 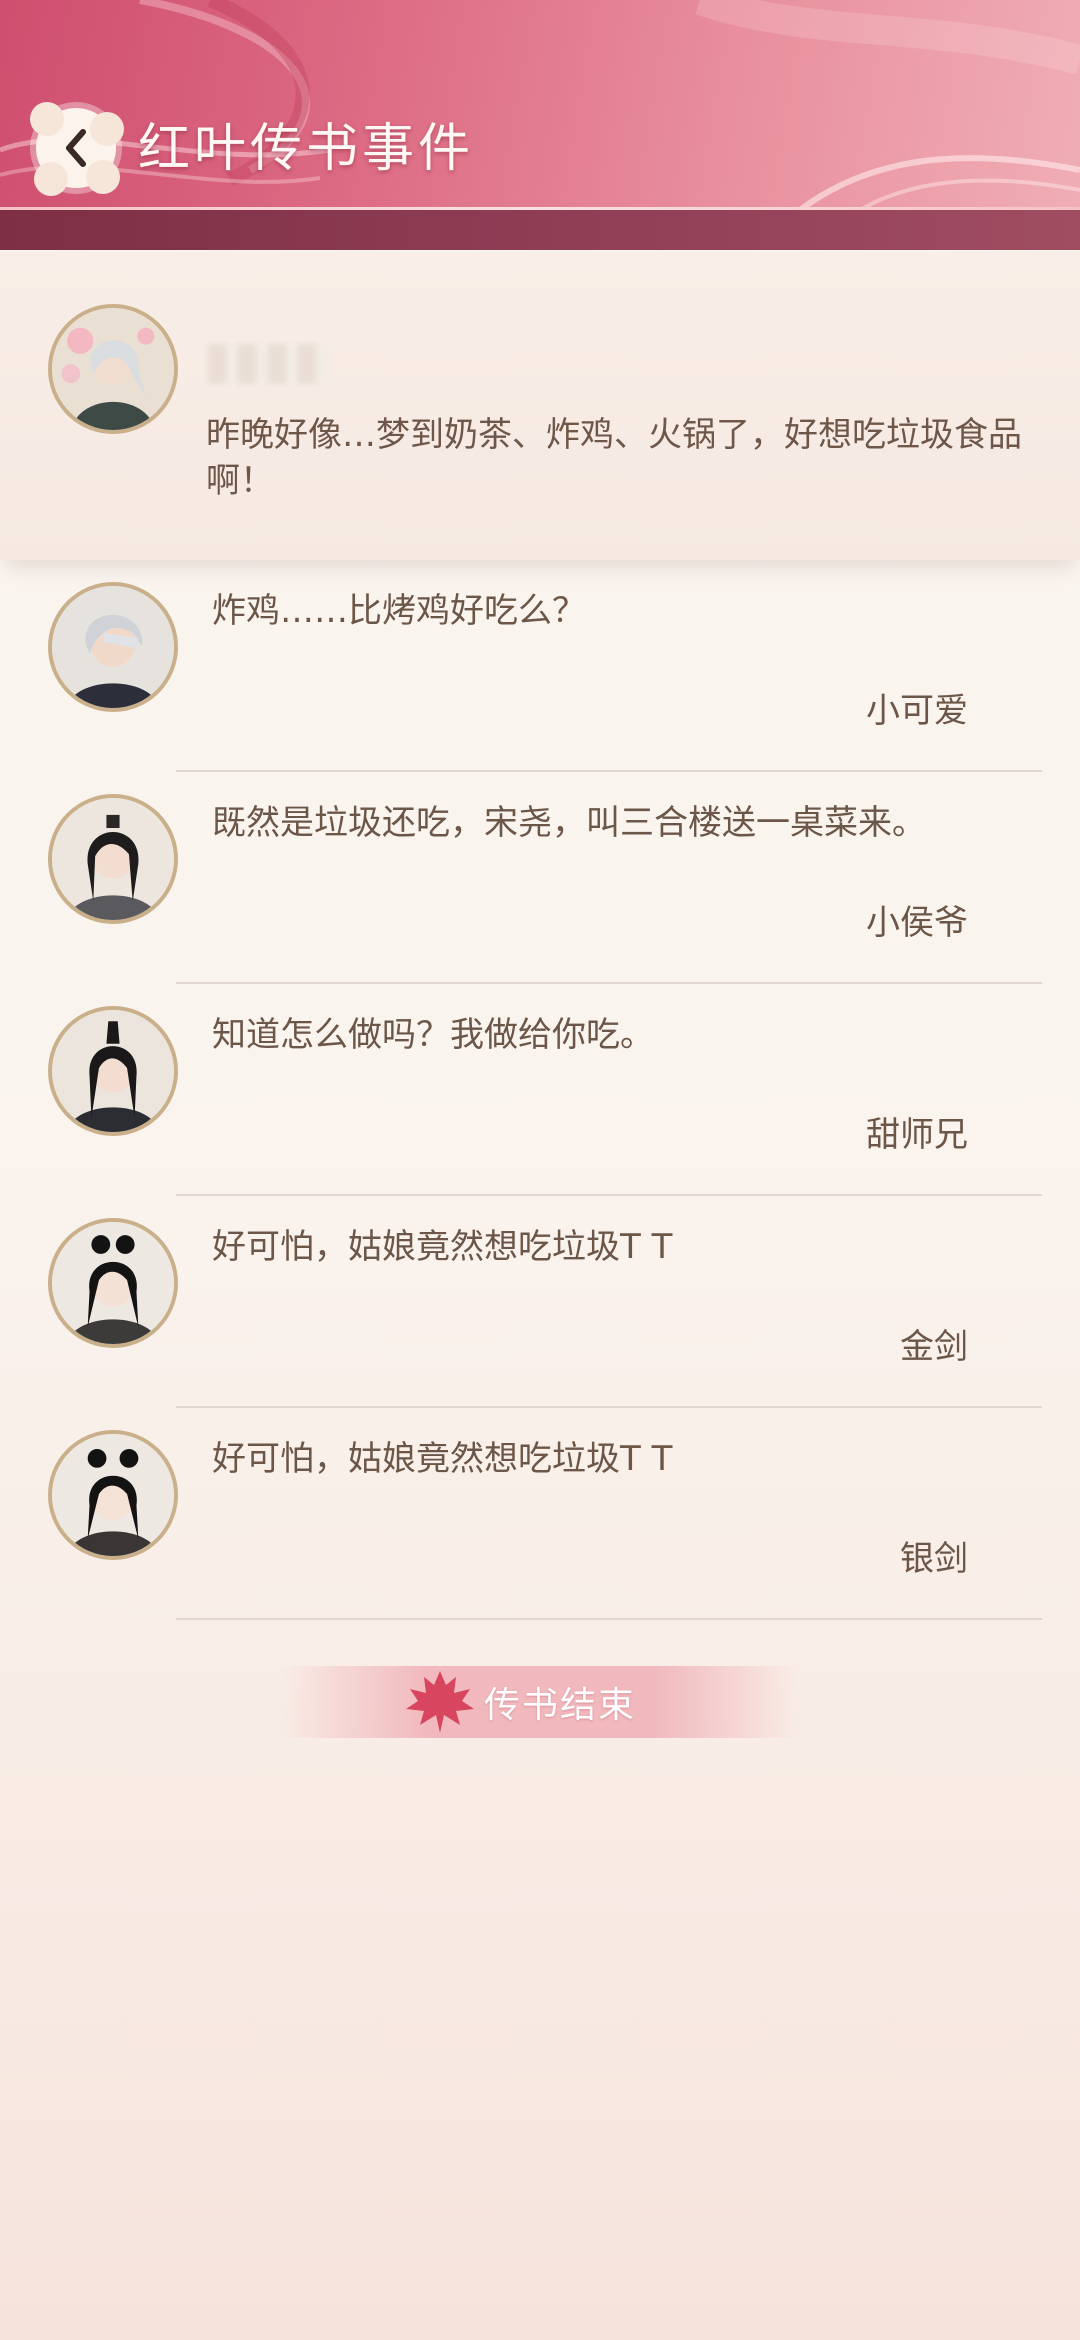 I want to click on header-bar: 红叶传书事件, so click(x=540, y=125).